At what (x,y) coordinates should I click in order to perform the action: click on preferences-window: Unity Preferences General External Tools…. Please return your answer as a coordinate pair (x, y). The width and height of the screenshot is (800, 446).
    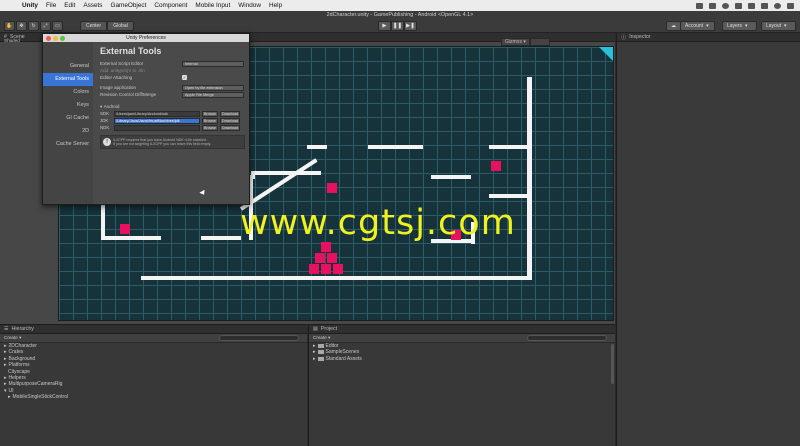
    Looking at the image, I should click on (146, 119).